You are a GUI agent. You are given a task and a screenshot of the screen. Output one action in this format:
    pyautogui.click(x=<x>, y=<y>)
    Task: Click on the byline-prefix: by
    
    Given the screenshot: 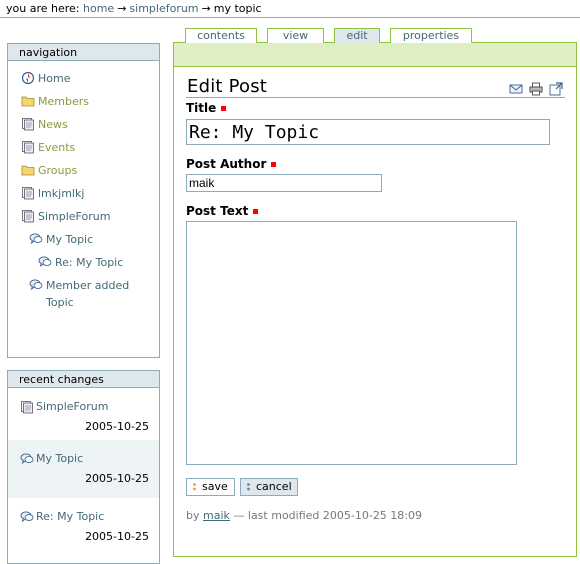 What is the action you would take?
    pyautogui.click(x=193, y=515)
    